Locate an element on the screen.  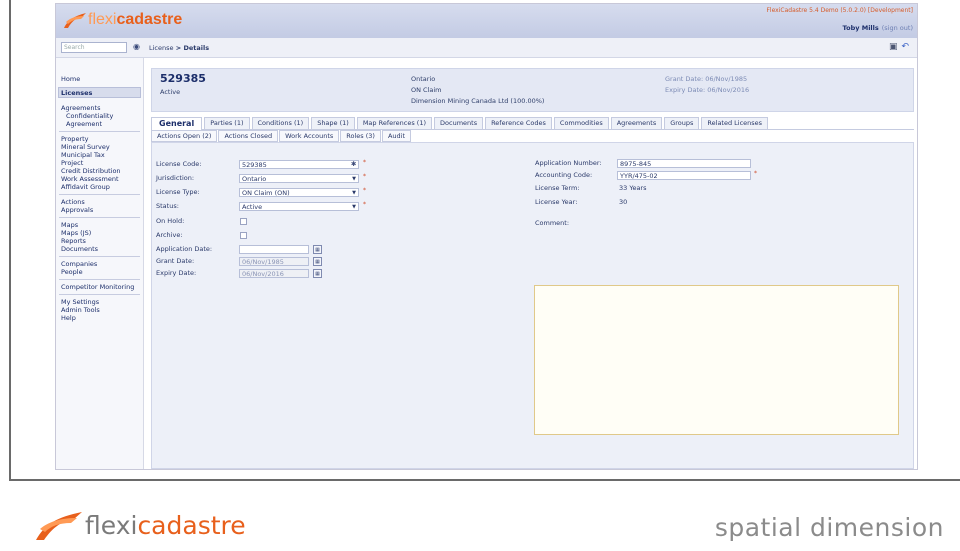
logo-cadastre-text: cadastre is located at coordinates (149, 19).